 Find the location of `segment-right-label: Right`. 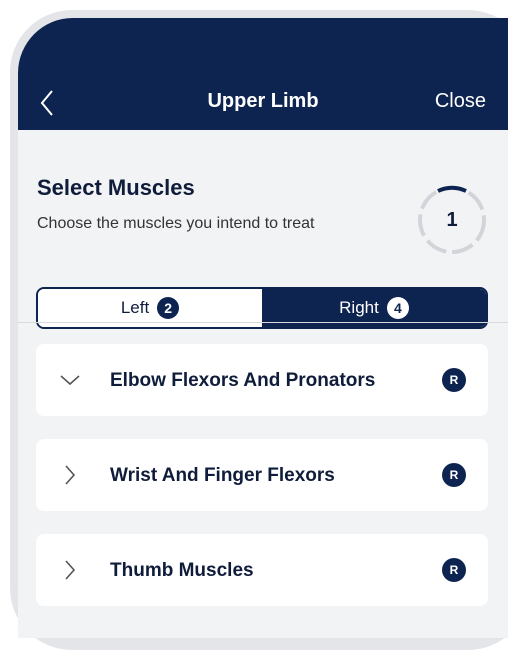

segment-right-label: Right is located at coordinates (359, 307).